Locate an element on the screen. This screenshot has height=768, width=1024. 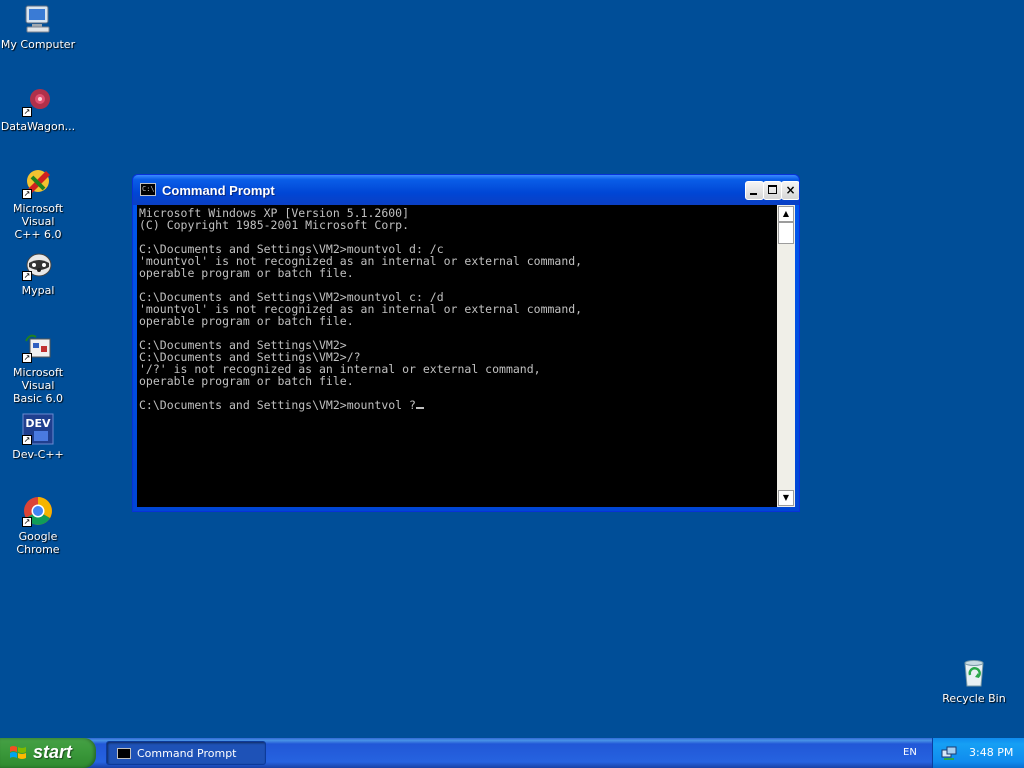
desktop-icon-label: Mypal is located at coordinates (38, 290).